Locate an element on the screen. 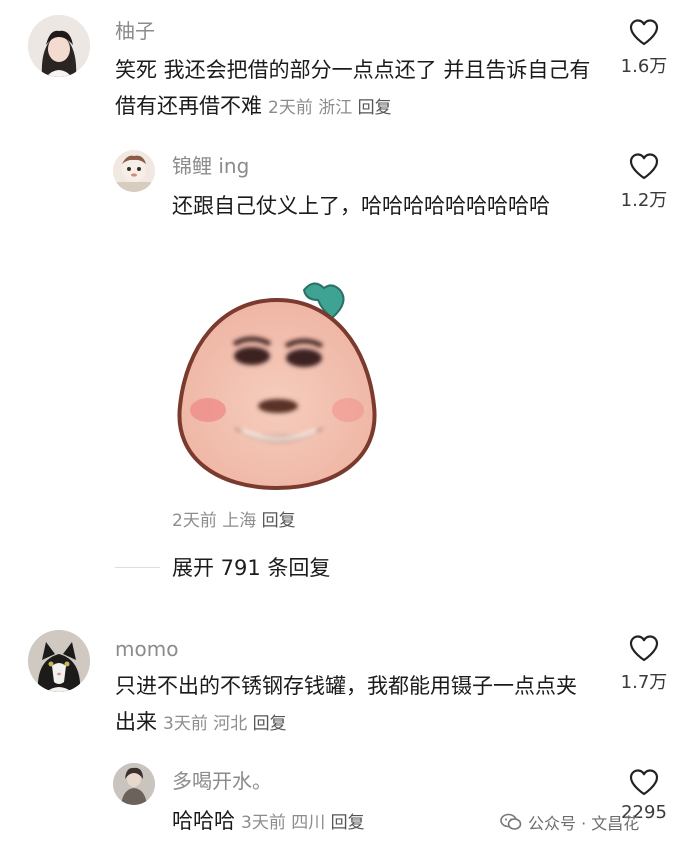 Image resolution: width=690 pixels, height=850 pixels. reply-time: 3天前 is located at coordinates (263, 823).